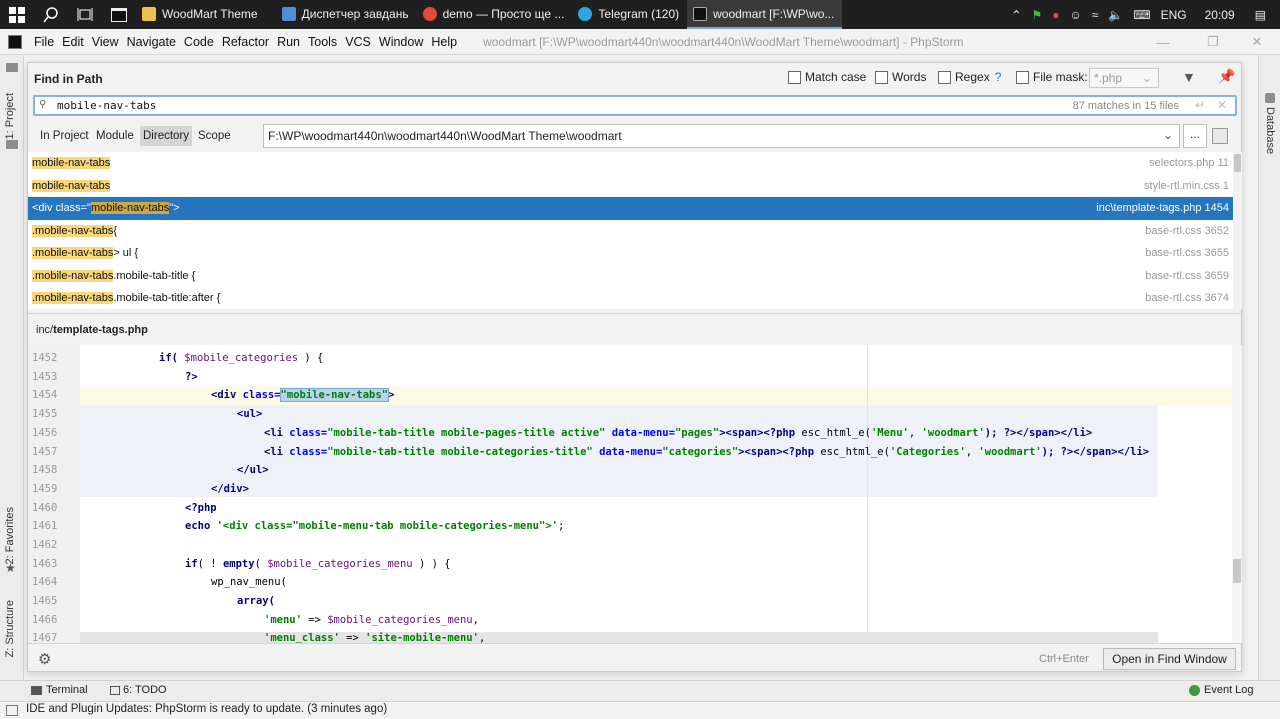 The height and width of the screenshot is (719, 1280). What do you see at coordinates (1168, 135) in the screenshot?
I see `chevron-down-icon: ⌄` at bounding box center [1168, 135].